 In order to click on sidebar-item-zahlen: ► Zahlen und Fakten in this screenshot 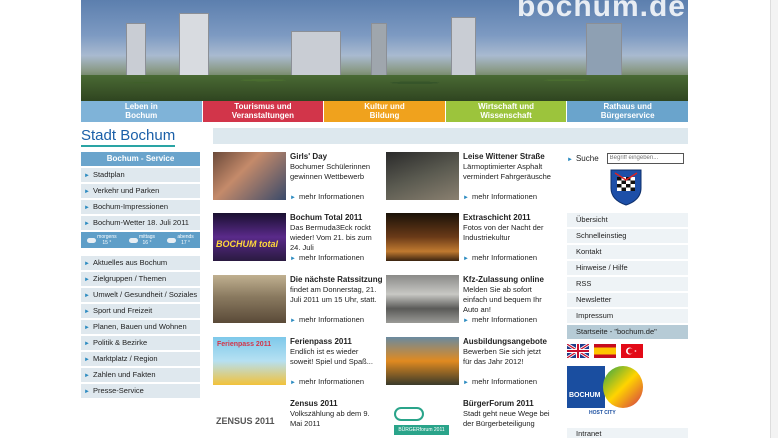, I will do `click(140, 375)`.